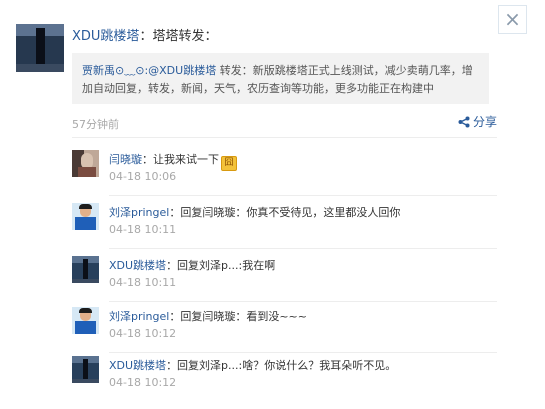  I want to click on comment-text: XDU跳楼塔：回复刘泽p...:啥？你说什么？我耳朵听不见。, so click(252, 365).